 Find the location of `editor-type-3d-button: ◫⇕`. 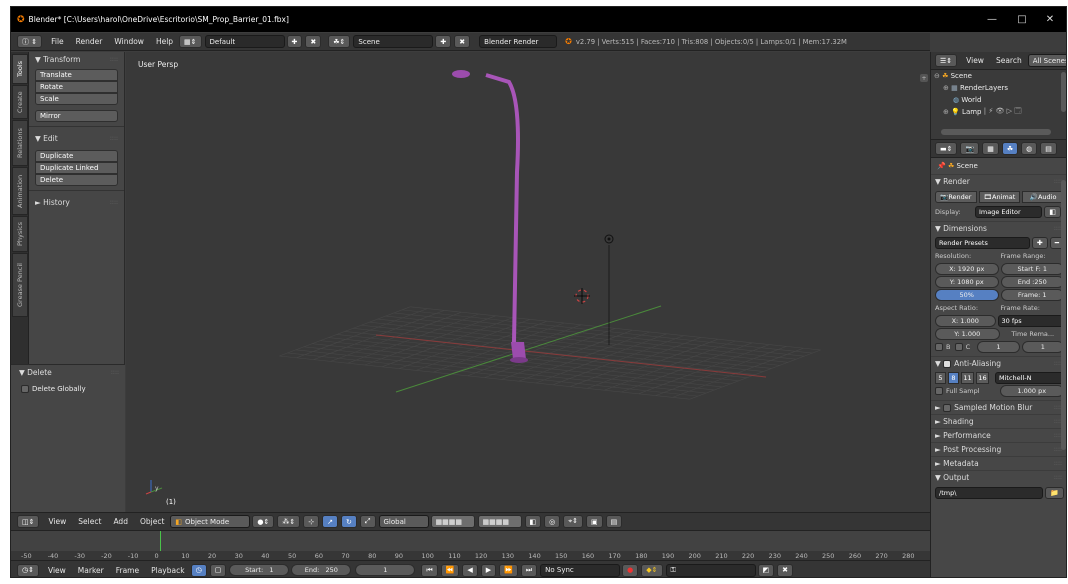

editor-type-3d-button: ◫⇕ is located at coordinates (28, 521).